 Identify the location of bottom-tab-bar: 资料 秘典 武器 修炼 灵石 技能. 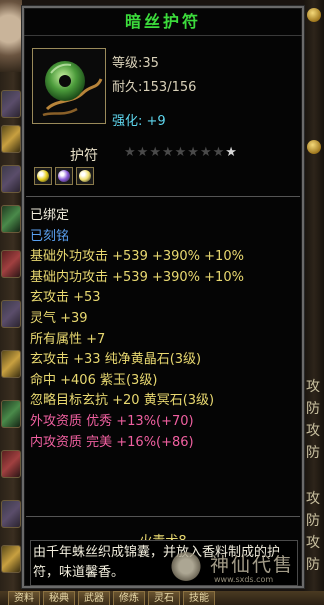
(162, 598).